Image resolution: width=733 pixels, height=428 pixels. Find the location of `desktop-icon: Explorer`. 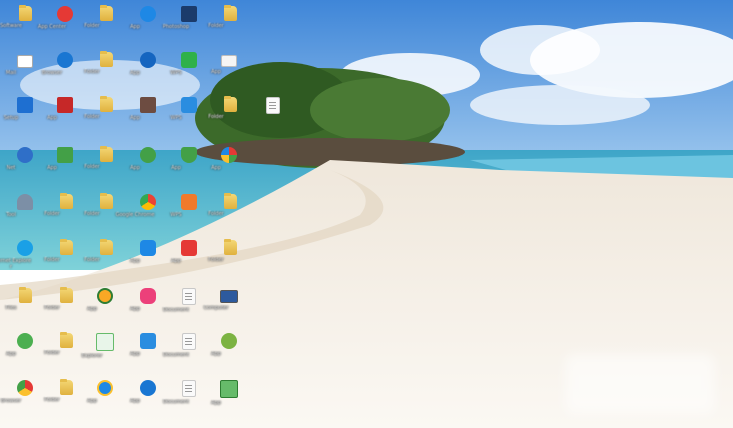

desktop-icon: Explorer is located at coordinates (92, 353).